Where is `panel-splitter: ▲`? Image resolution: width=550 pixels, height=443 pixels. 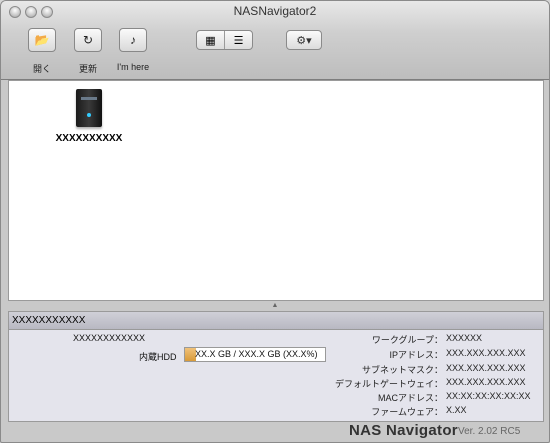 panel-splitter: ▲ is located at coordinates (275, 306).